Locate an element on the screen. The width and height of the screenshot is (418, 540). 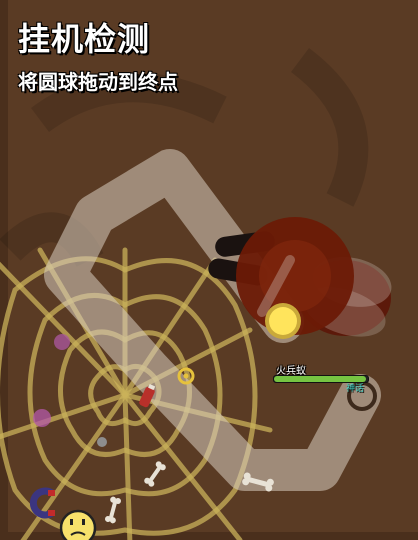
player-face-icon is located at coordinates (78, 524).